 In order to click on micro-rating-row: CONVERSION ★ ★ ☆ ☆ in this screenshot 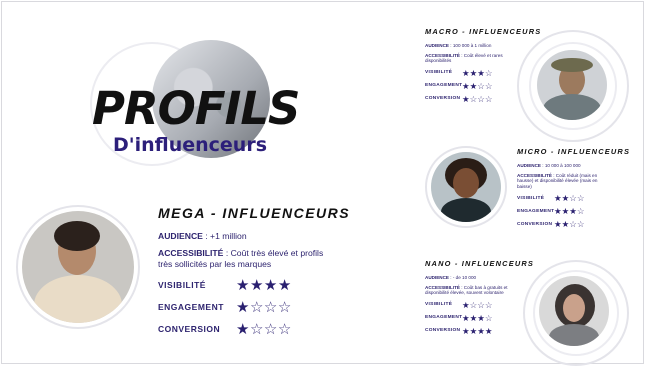, I will do `click(576, 224)`.